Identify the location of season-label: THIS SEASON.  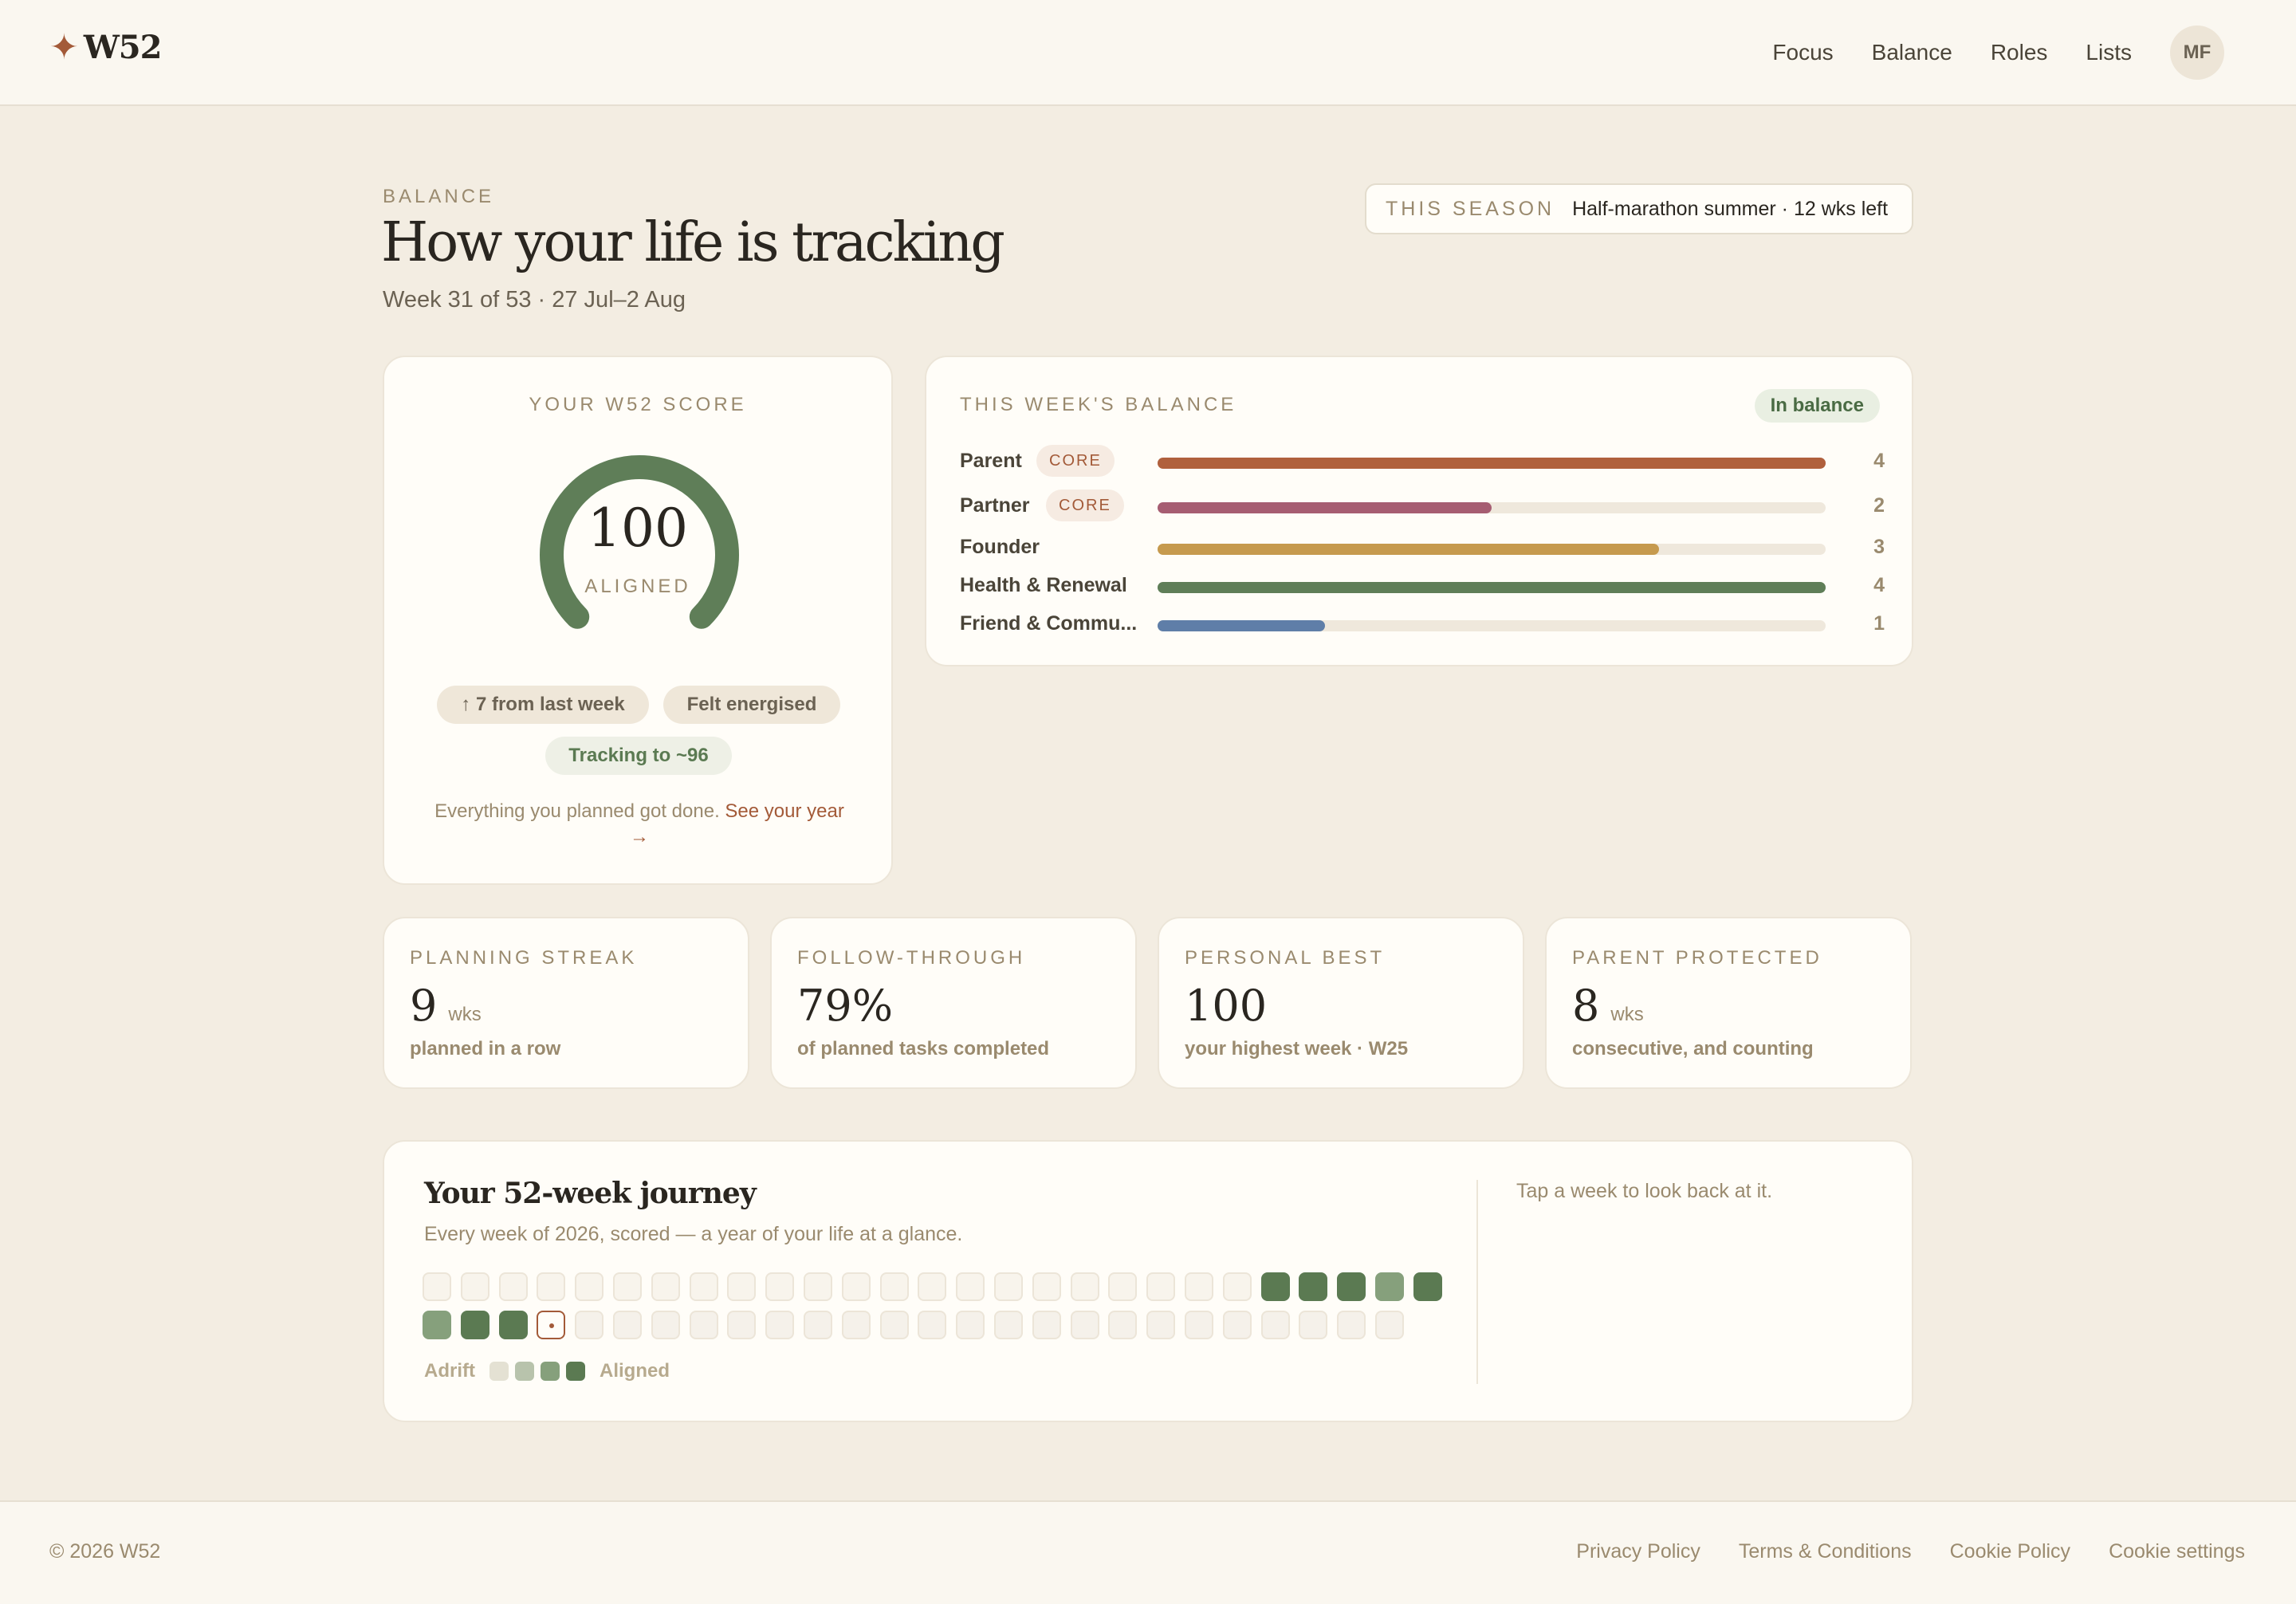
(1470, 208).